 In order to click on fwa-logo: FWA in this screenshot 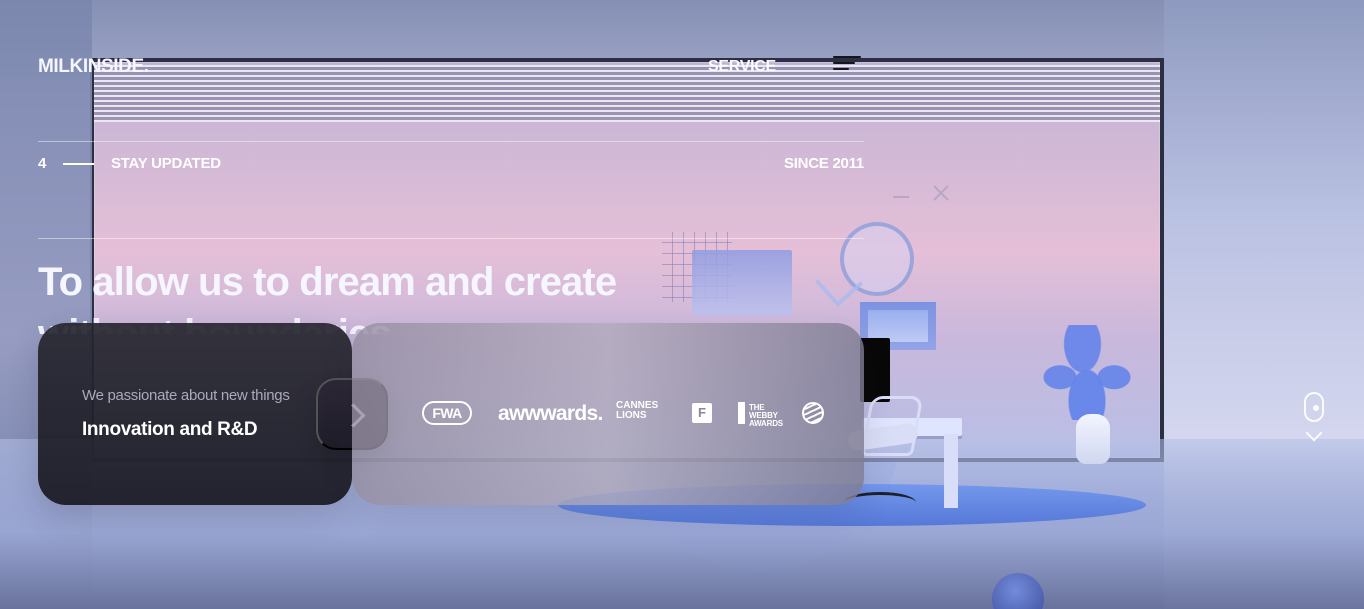, I will do `click(447, 413)`.